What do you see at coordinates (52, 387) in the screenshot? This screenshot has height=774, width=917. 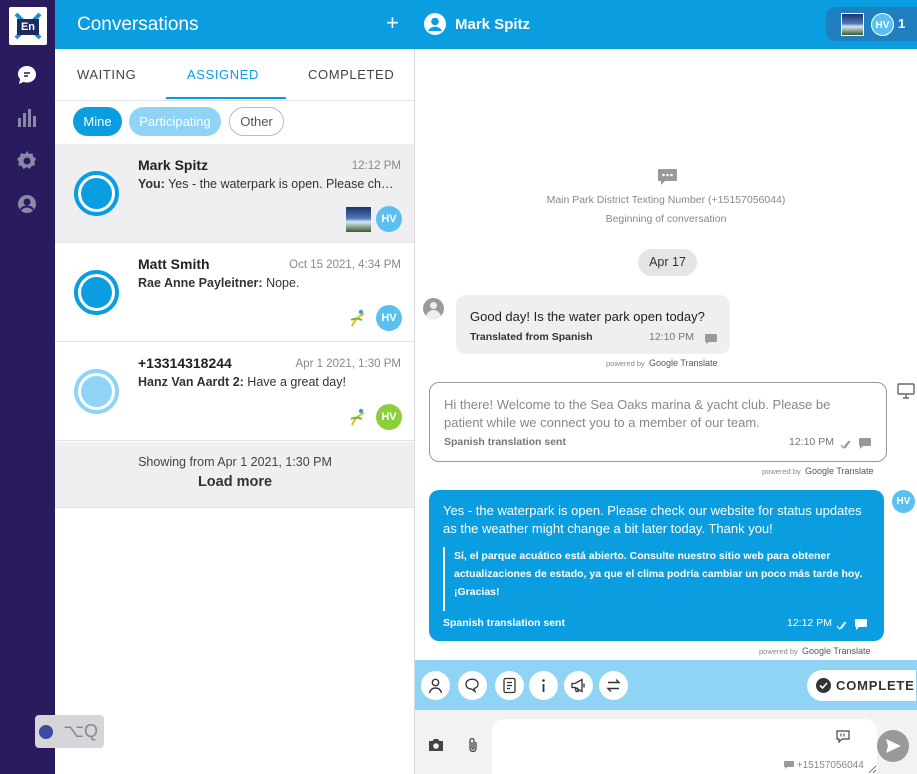 I see `nav-rail: En ⌥Q` at bounding box center [52, 387].